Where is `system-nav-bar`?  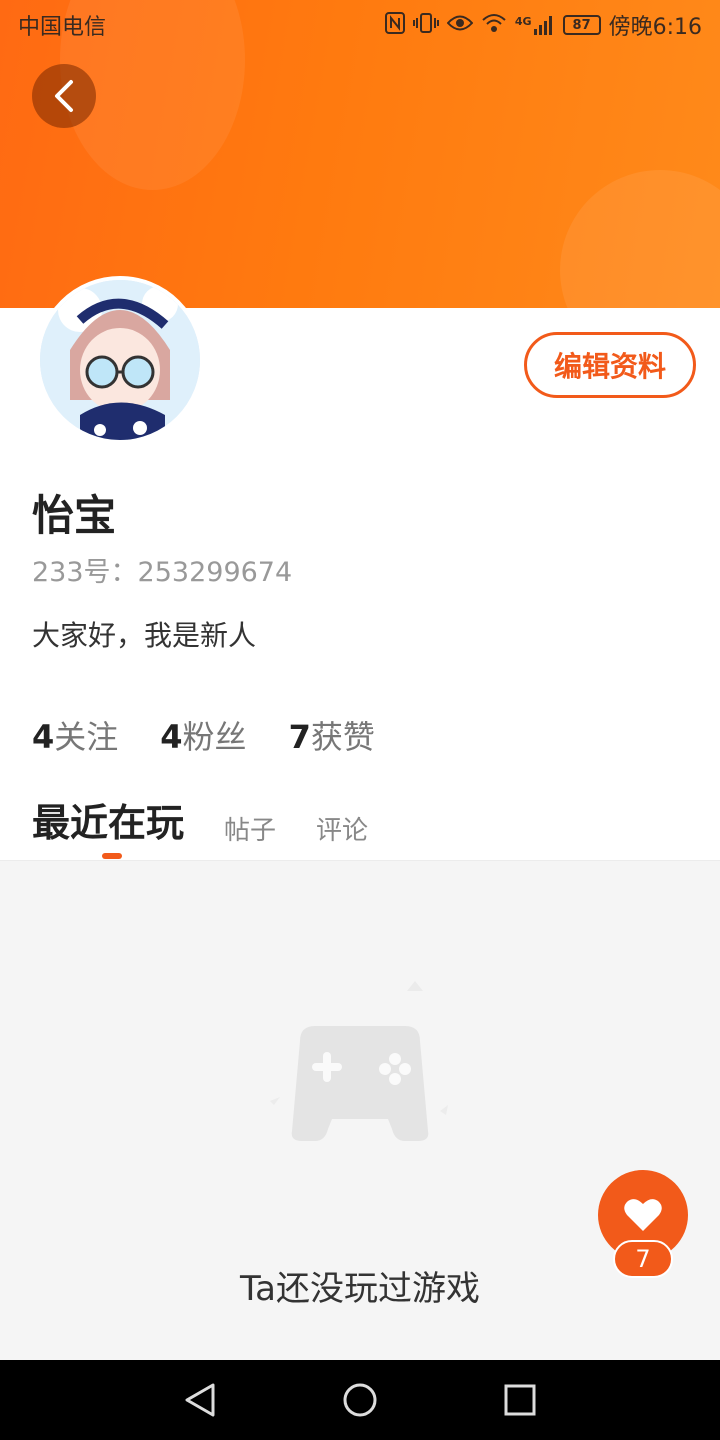
system-nav-bar is located at coordinates (360, 1400).